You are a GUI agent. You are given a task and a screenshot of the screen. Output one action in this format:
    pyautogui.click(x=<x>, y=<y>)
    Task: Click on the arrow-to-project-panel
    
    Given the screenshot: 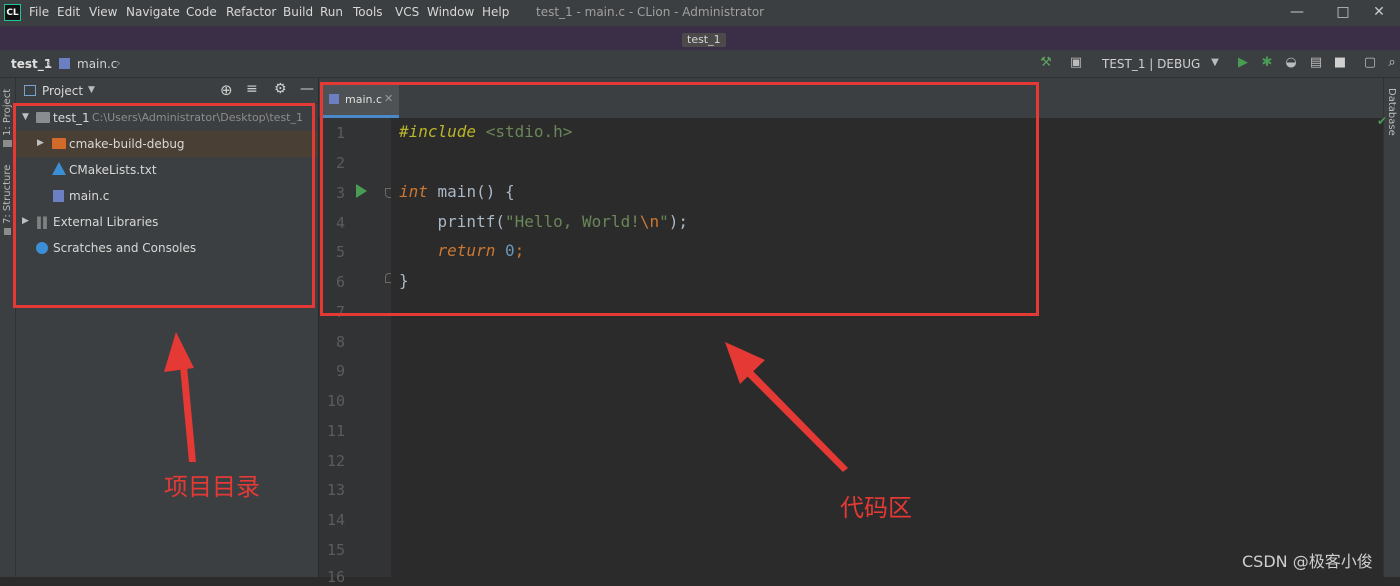 What is the action you would take?
    pyautogui.click(x=180, y=397)
    